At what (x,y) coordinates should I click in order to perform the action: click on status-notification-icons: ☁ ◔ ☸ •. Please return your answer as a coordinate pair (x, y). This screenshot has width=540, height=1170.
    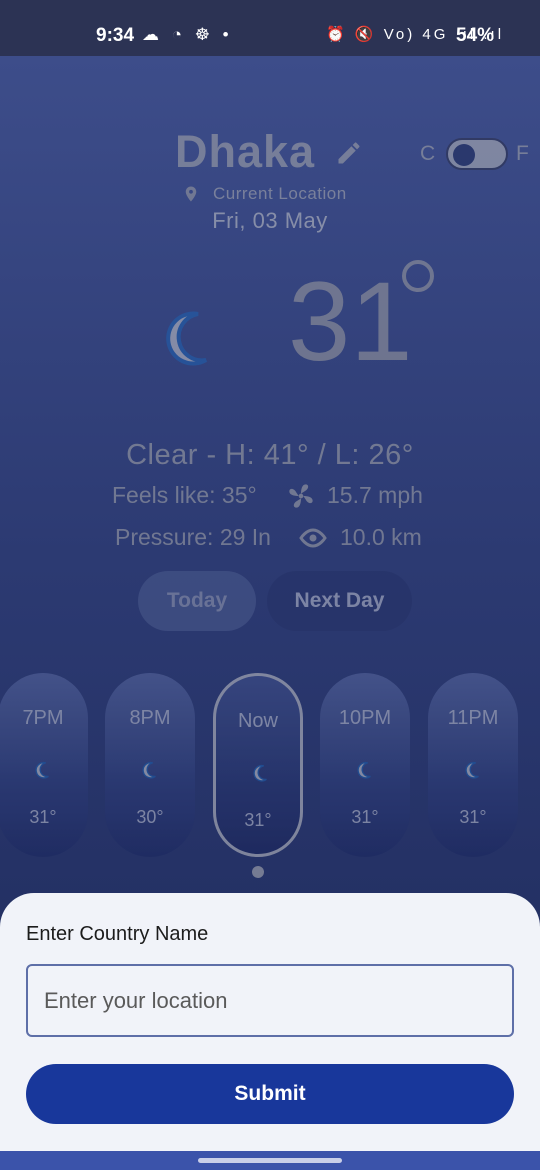
    Looking at the image, I should click on (187, 34).